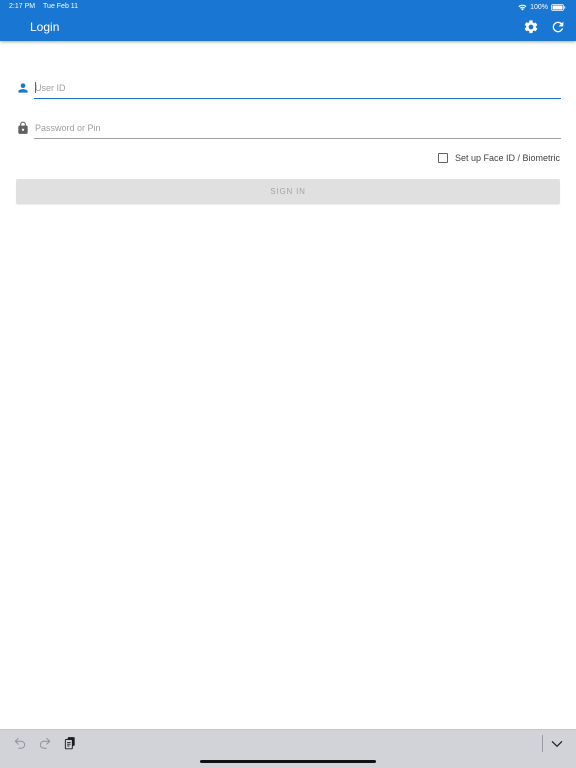  Describe the element at coordinates (35, 87) in the screenshot. I see `text-cursor` at that location.